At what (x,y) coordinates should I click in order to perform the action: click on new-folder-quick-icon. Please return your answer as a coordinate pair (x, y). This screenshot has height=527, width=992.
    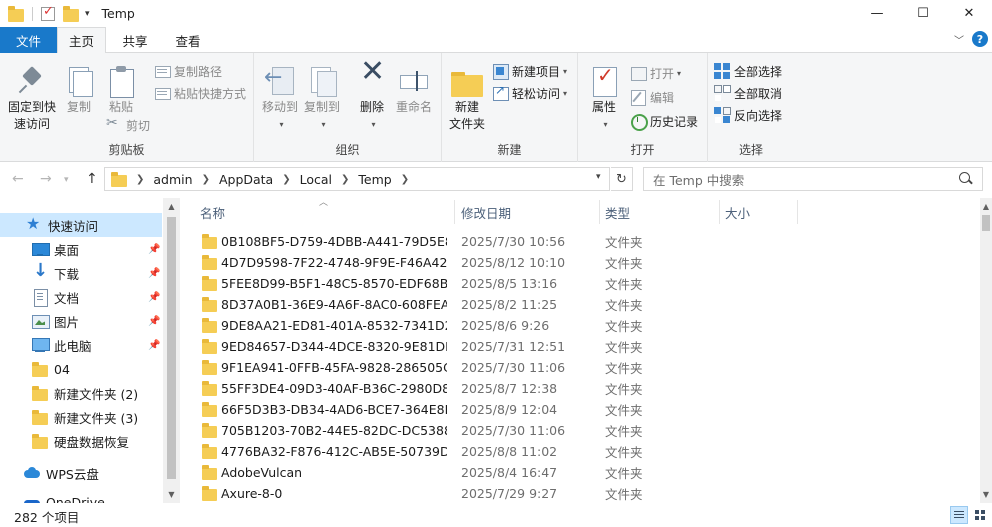
    Looking at the image, I should click on (71, 13).